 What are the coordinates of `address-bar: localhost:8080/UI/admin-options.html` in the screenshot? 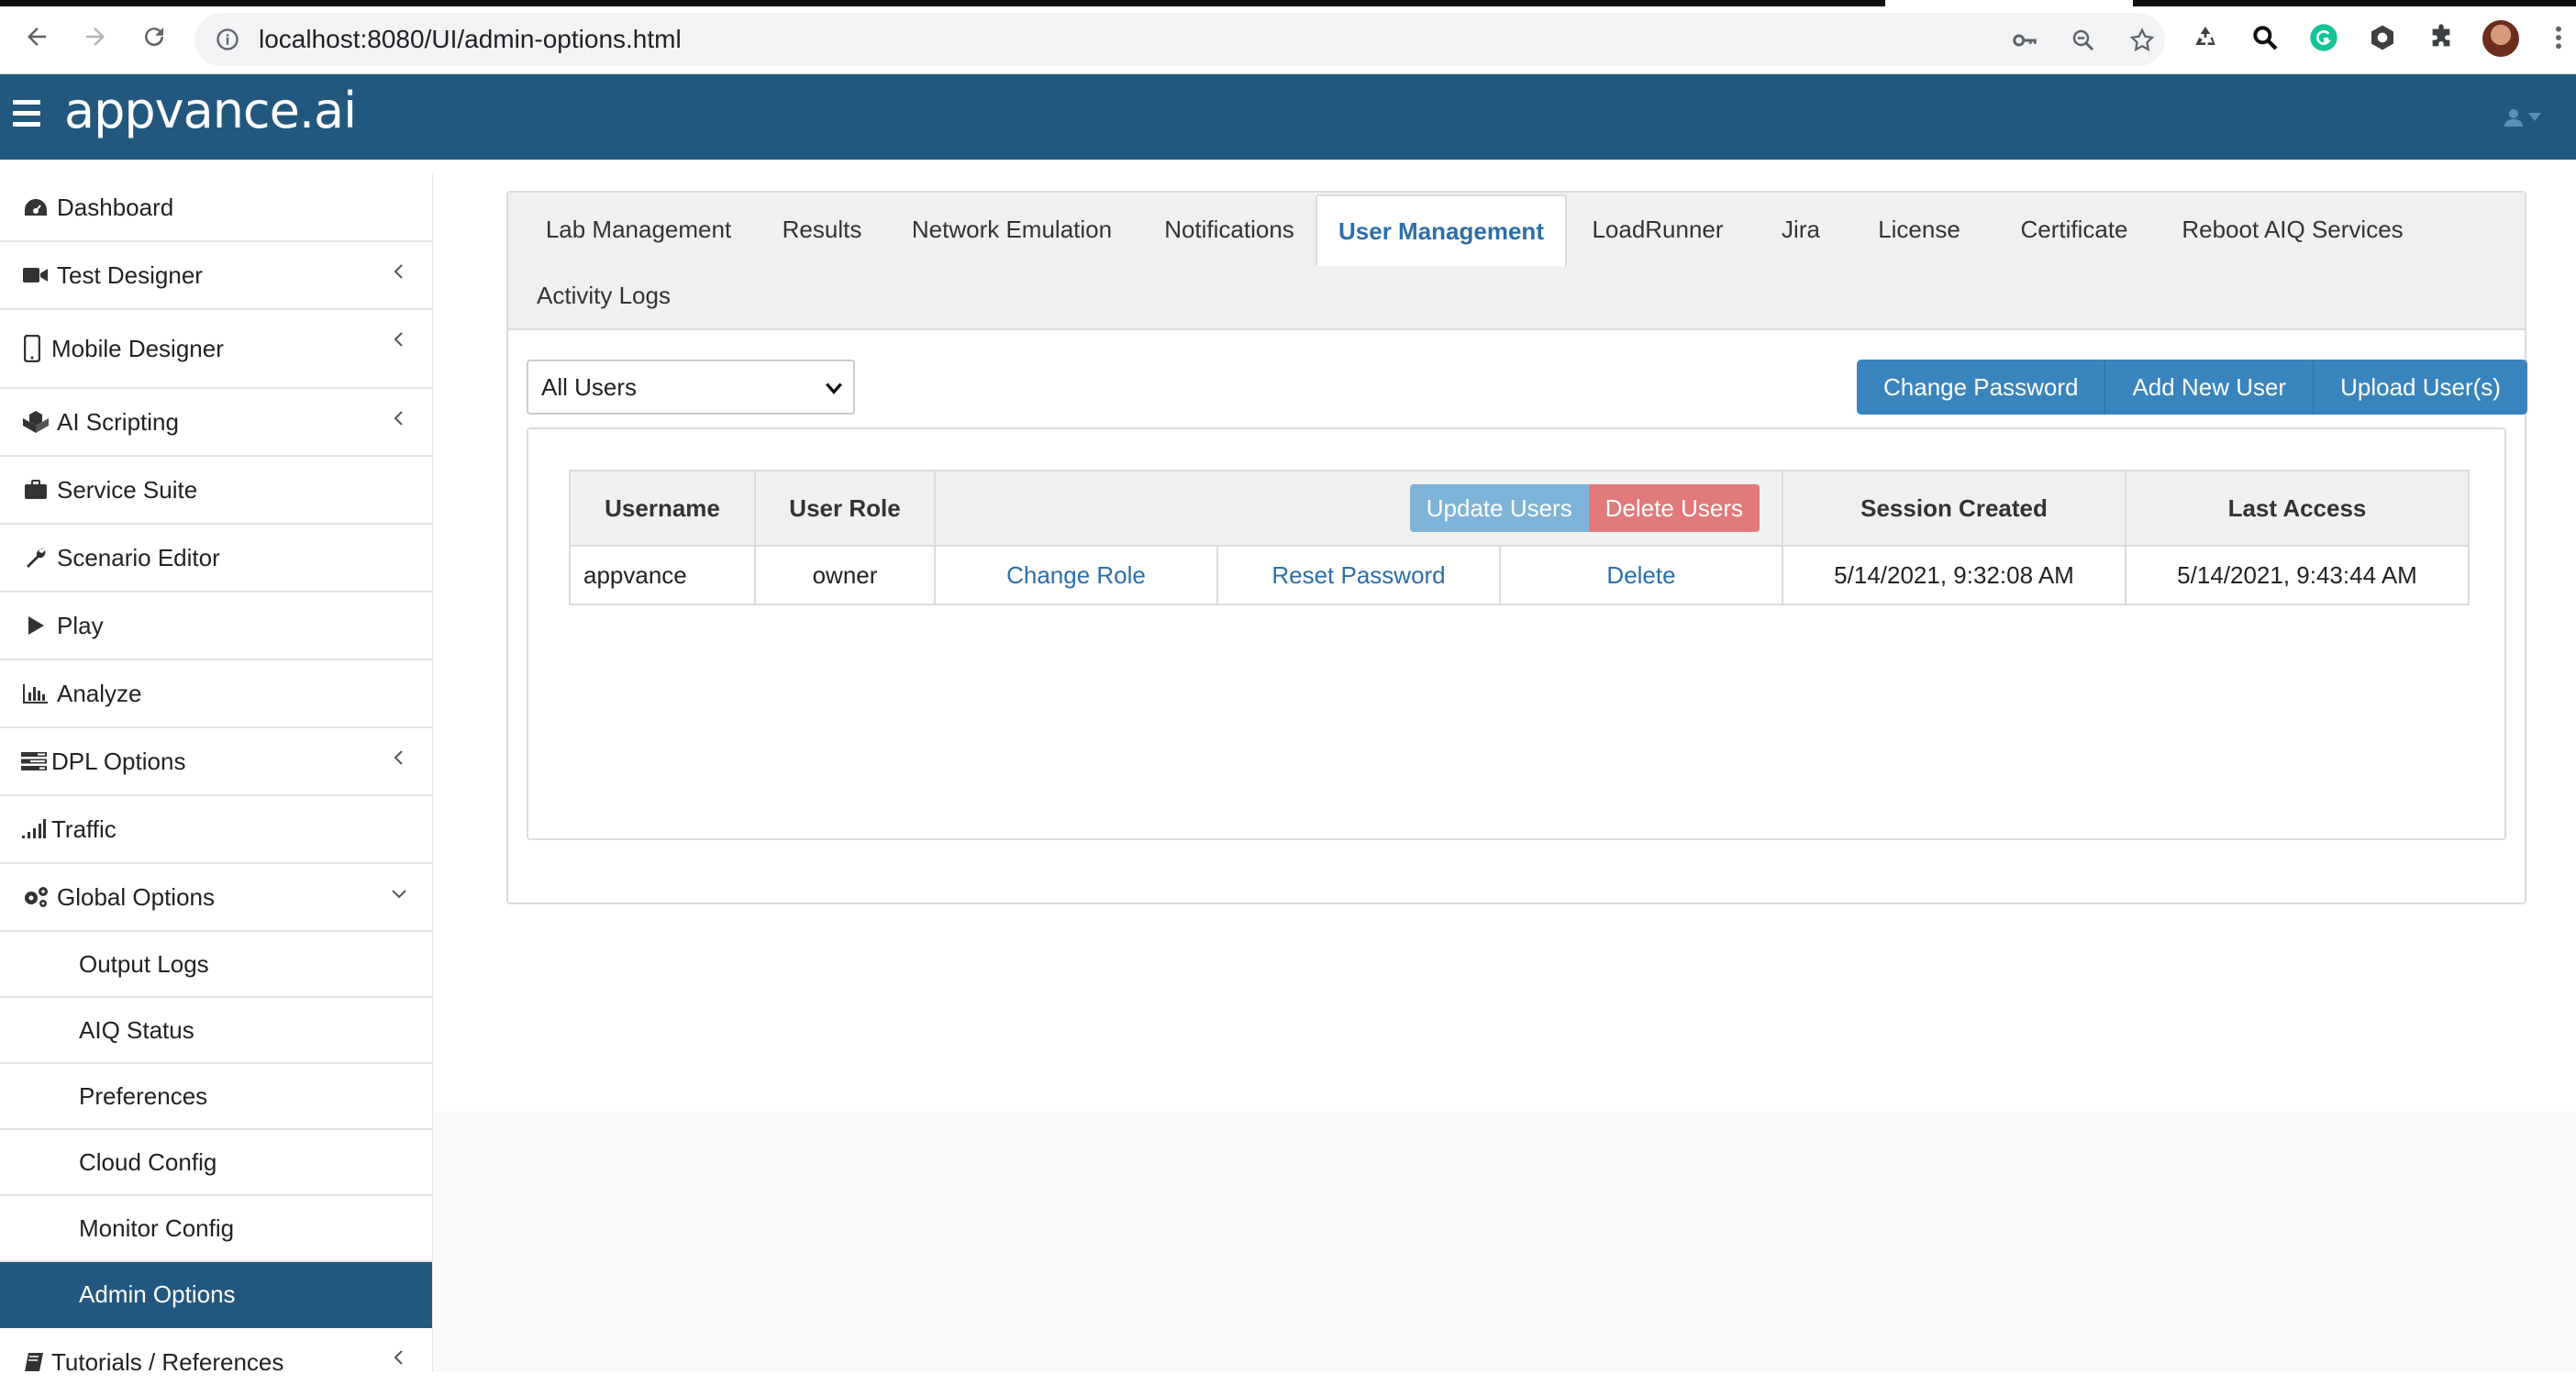 It's located at (1179, 39).